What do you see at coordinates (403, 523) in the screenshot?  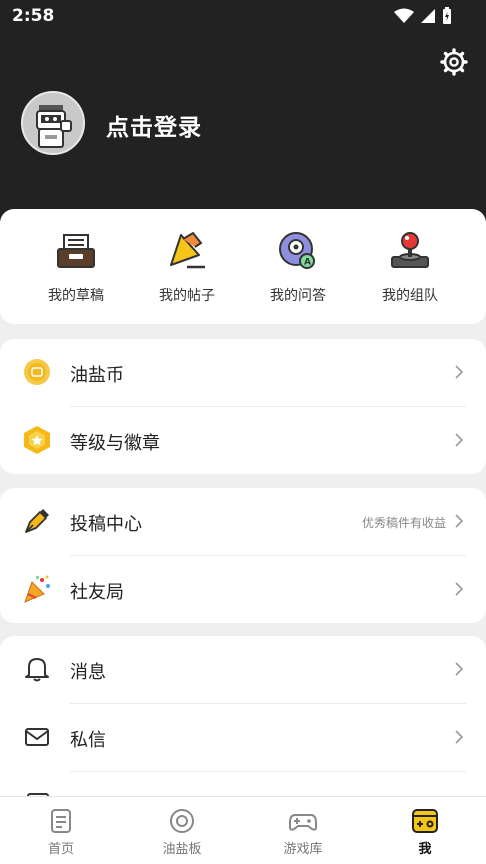 I see `submission-hint: 优秀稿件有收益` at bounding box center [403, 523].